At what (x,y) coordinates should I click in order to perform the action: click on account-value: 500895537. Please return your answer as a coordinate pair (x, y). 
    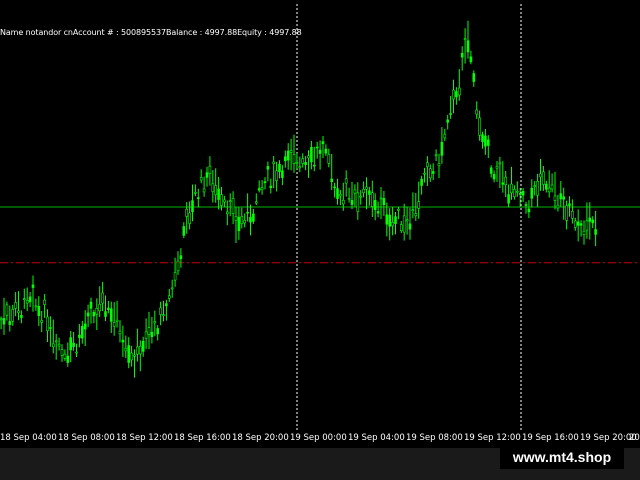
    Looking at the image, I should click on (143, 32).